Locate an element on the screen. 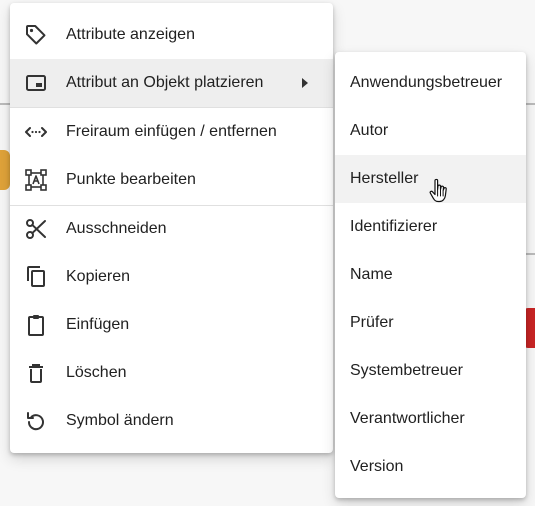 This screenshot has height=506, width=535. menu-item-change-symbol: Symbol ändern is located at coordinates (171, 421).